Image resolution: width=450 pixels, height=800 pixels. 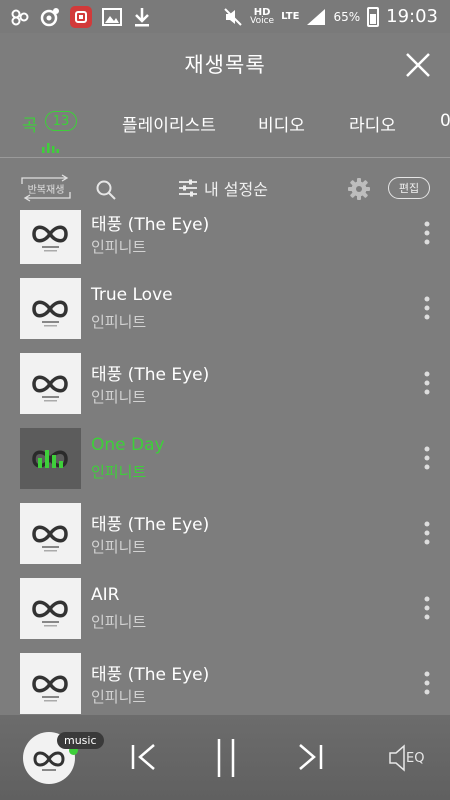 I want to click on next-icon, so click(x=311, y=757).